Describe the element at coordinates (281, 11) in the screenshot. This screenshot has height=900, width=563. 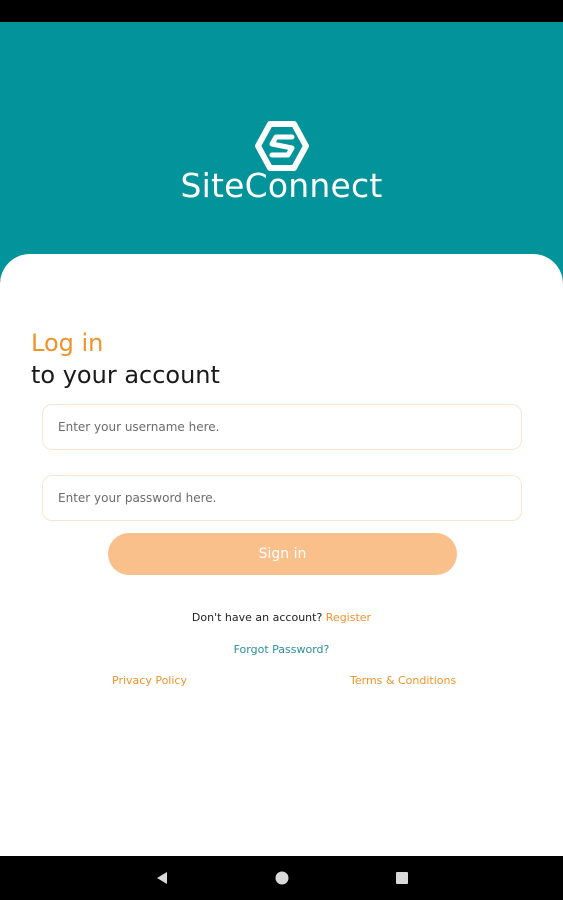
I see `status-bar` at that location.